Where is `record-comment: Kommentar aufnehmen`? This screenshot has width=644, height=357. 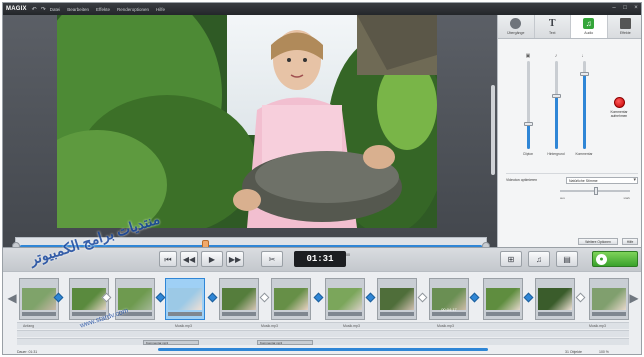 record-comment: Kommentar aufnehmen is located at coordinates (619, 107).